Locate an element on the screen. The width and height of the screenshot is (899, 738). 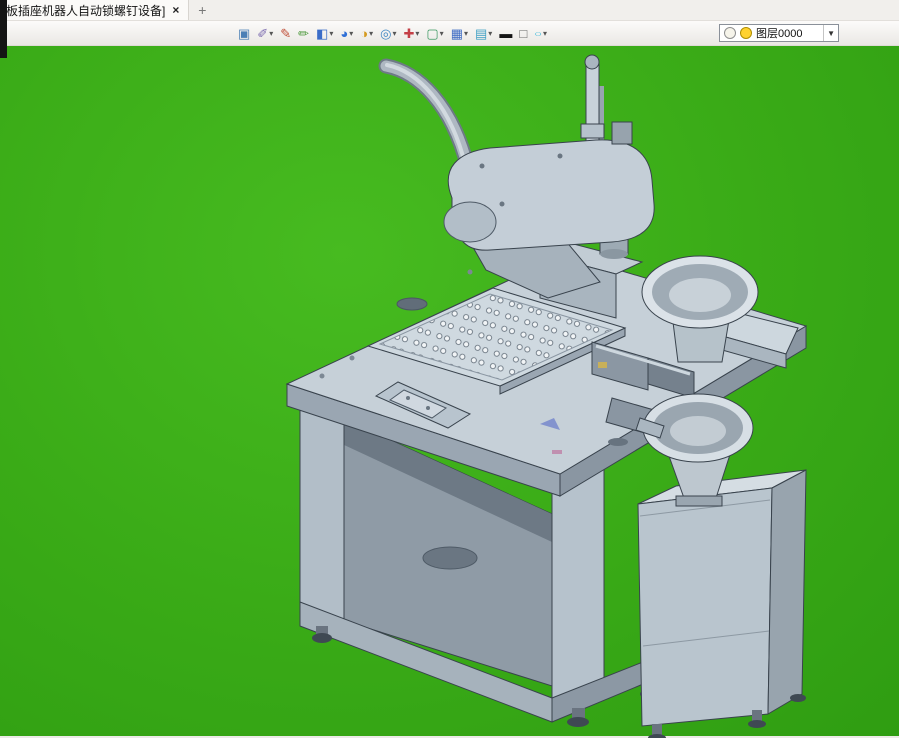
eyedropper-button: ✐ ▾ is located at coordinates (265, 33).